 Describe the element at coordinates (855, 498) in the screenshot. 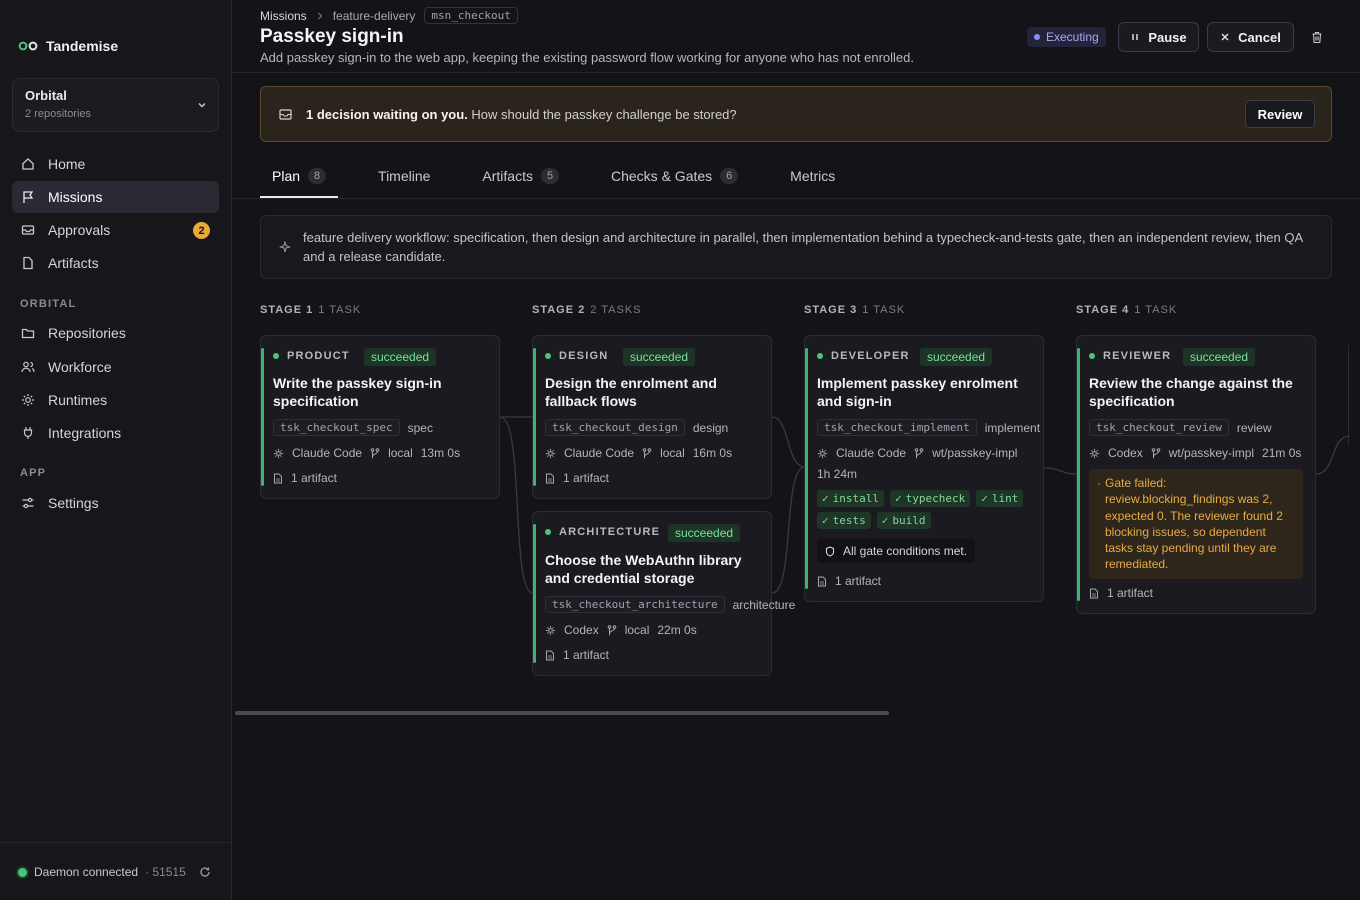

I see `check-label: install` at that location.